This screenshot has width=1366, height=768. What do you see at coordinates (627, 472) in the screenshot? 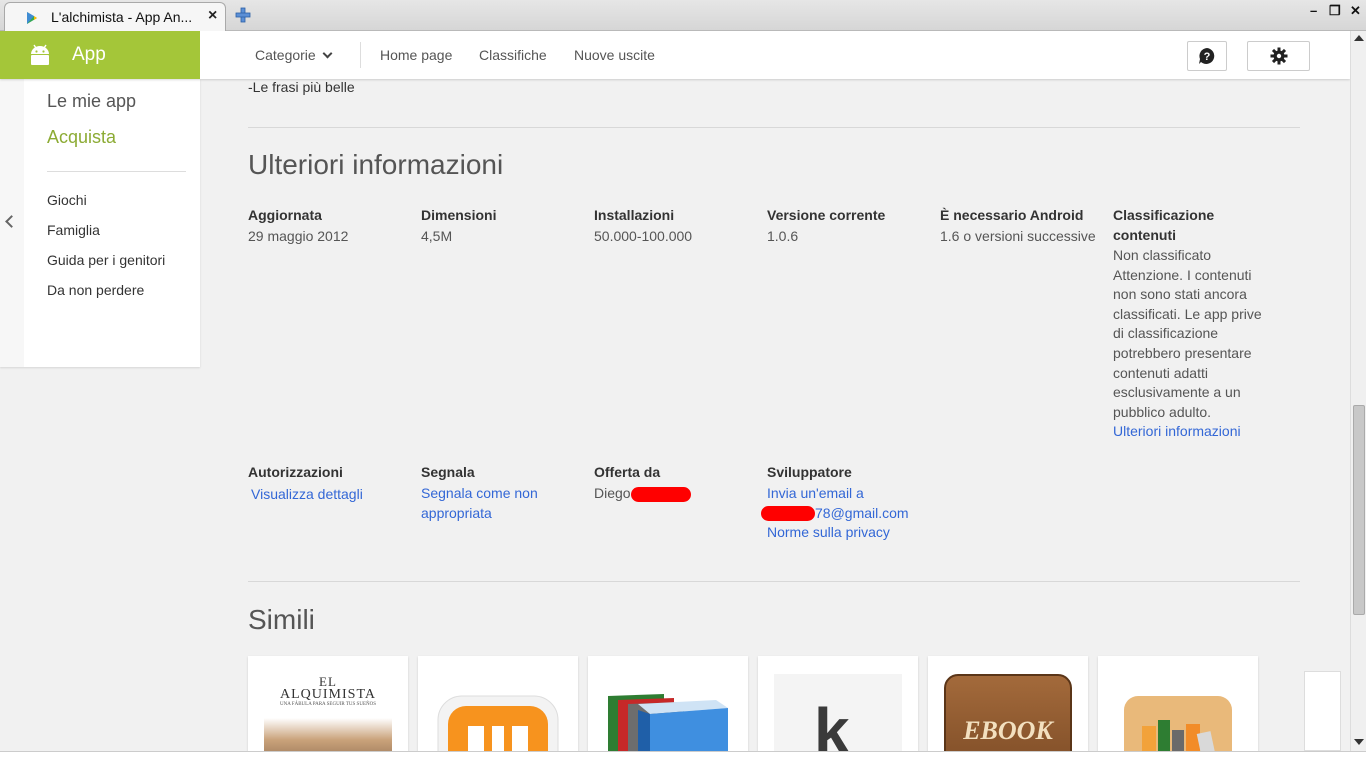
I see `offered-by-label: Offerta da` at bounding box center [627, 472].